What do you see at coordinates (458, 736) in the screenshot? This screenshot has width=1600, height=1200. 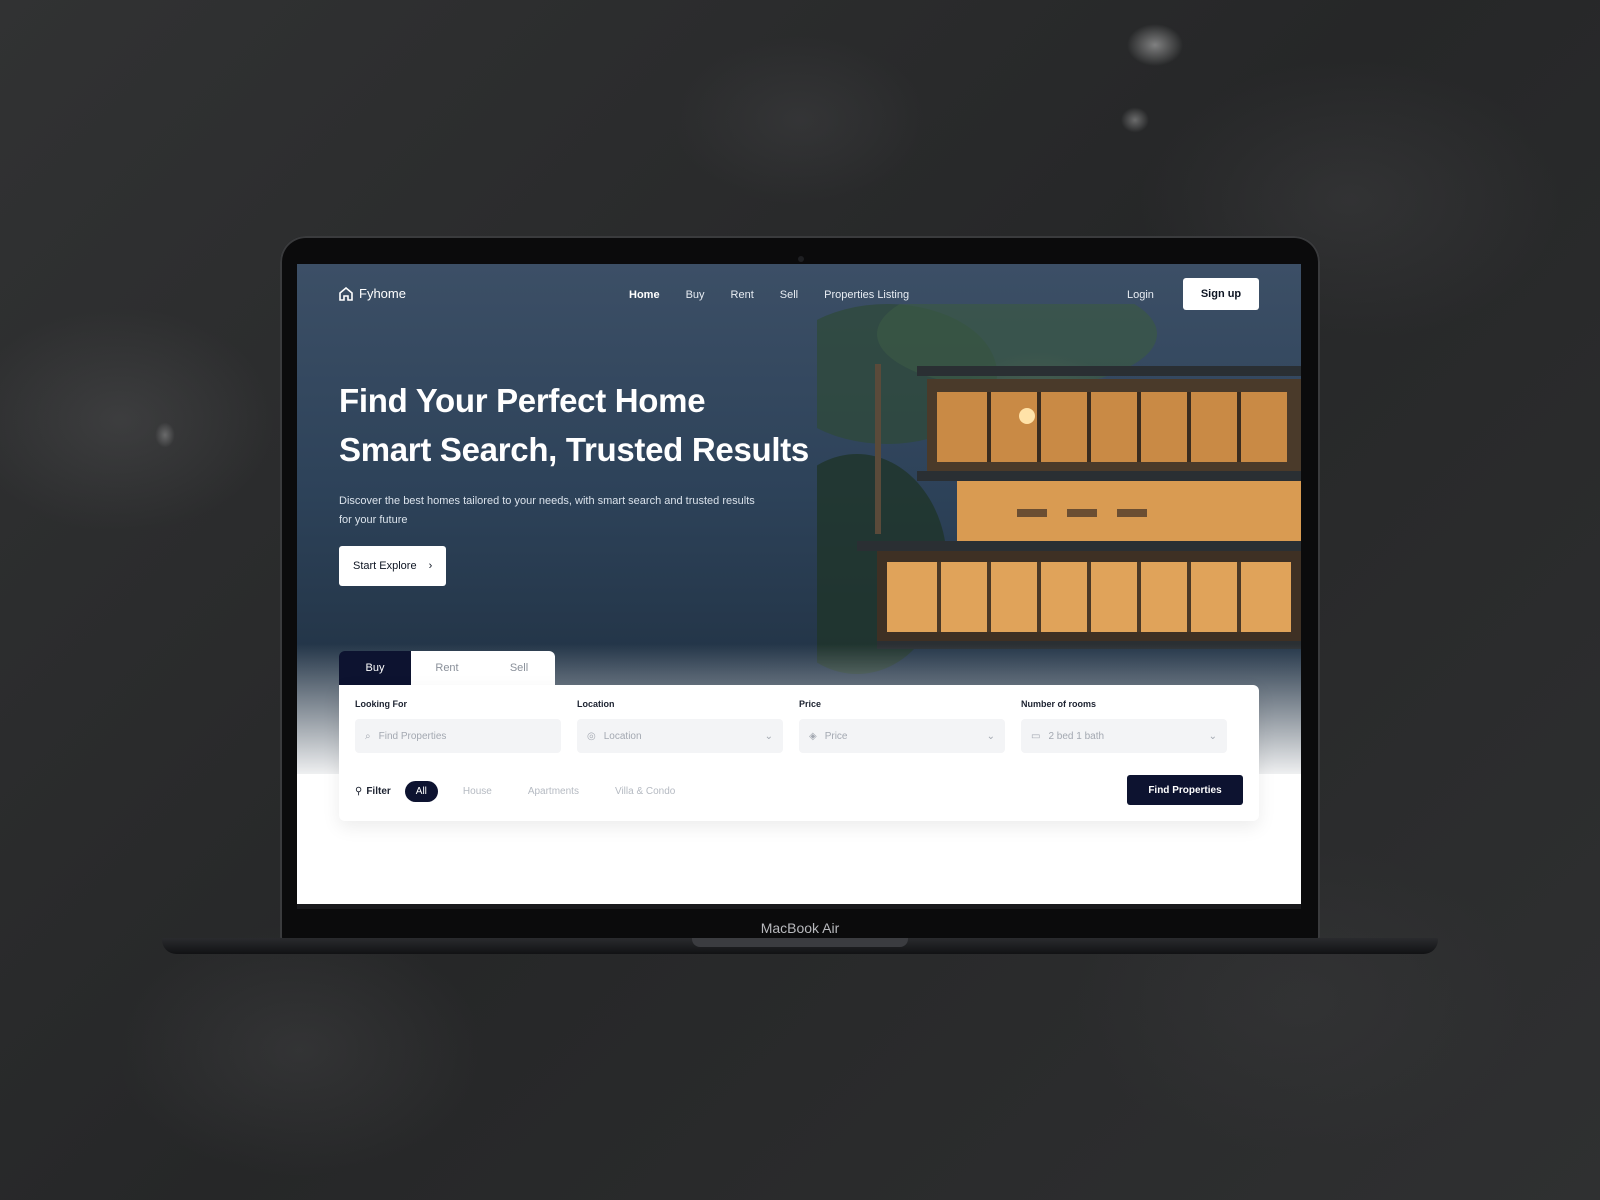 I see `looking-for-input: ⌕ Find Properties` at bounding box center [458, 736].